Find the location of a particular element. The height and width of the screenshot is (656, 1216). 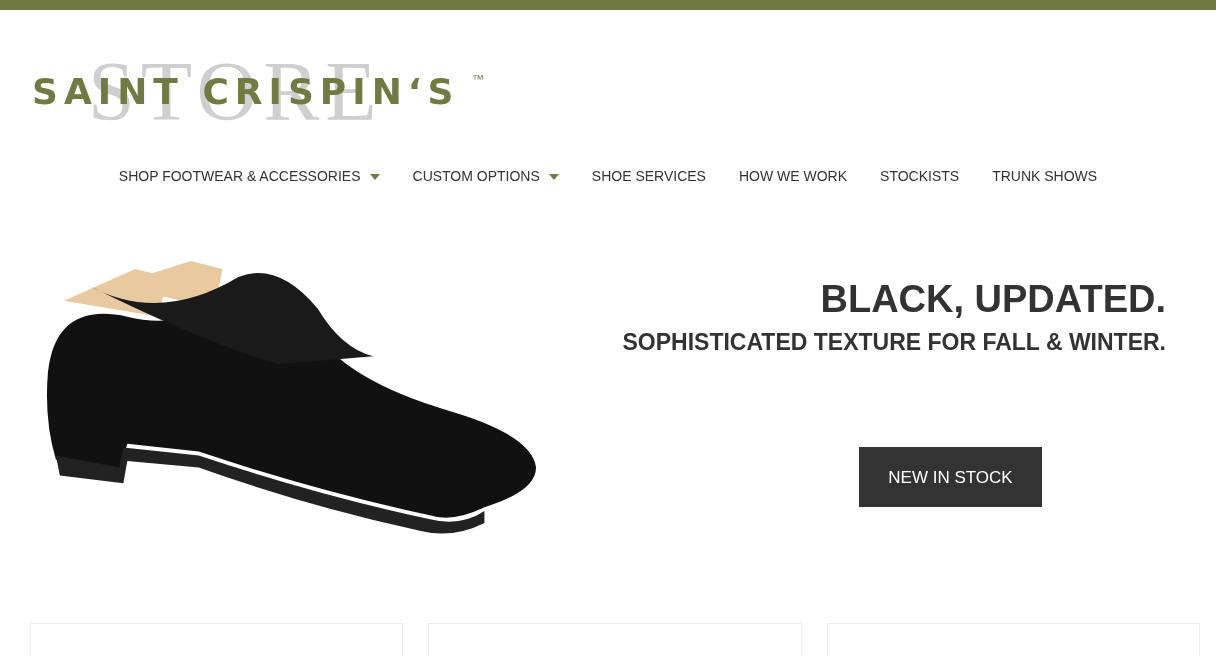

nav-dropdown: CUSTOM OPTIONS is located at coordinates (485, 176).